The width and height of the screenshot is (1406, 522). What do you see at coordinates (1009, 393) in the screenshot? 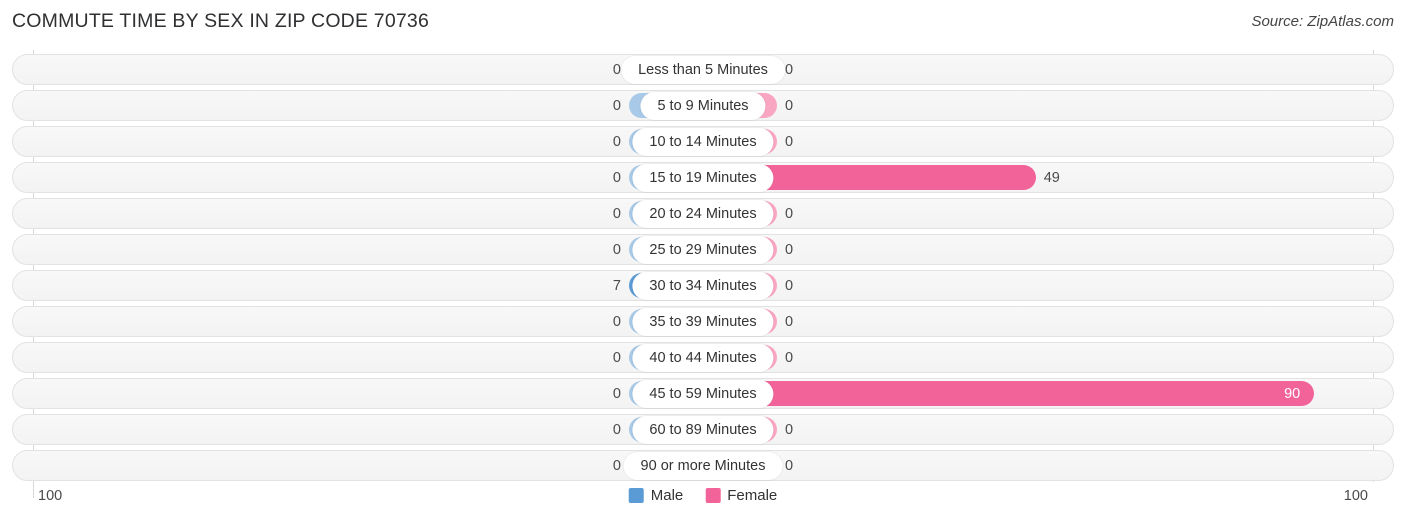
I see `bar-female` at bounding box center [1009, 393].